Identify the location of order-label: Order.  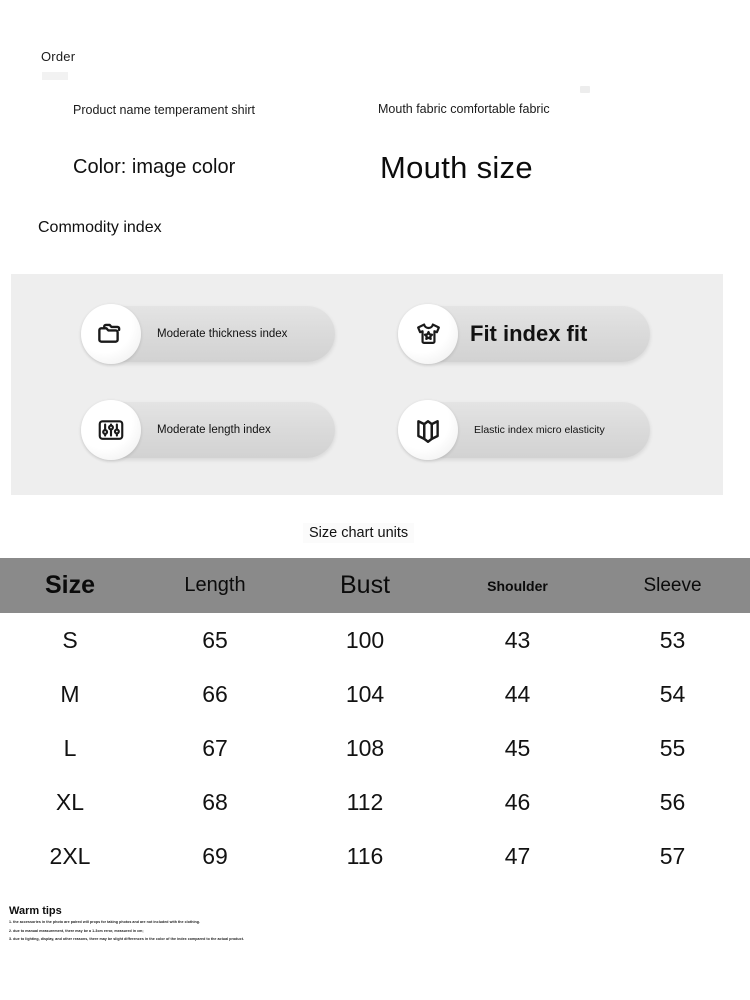
(58, 56).